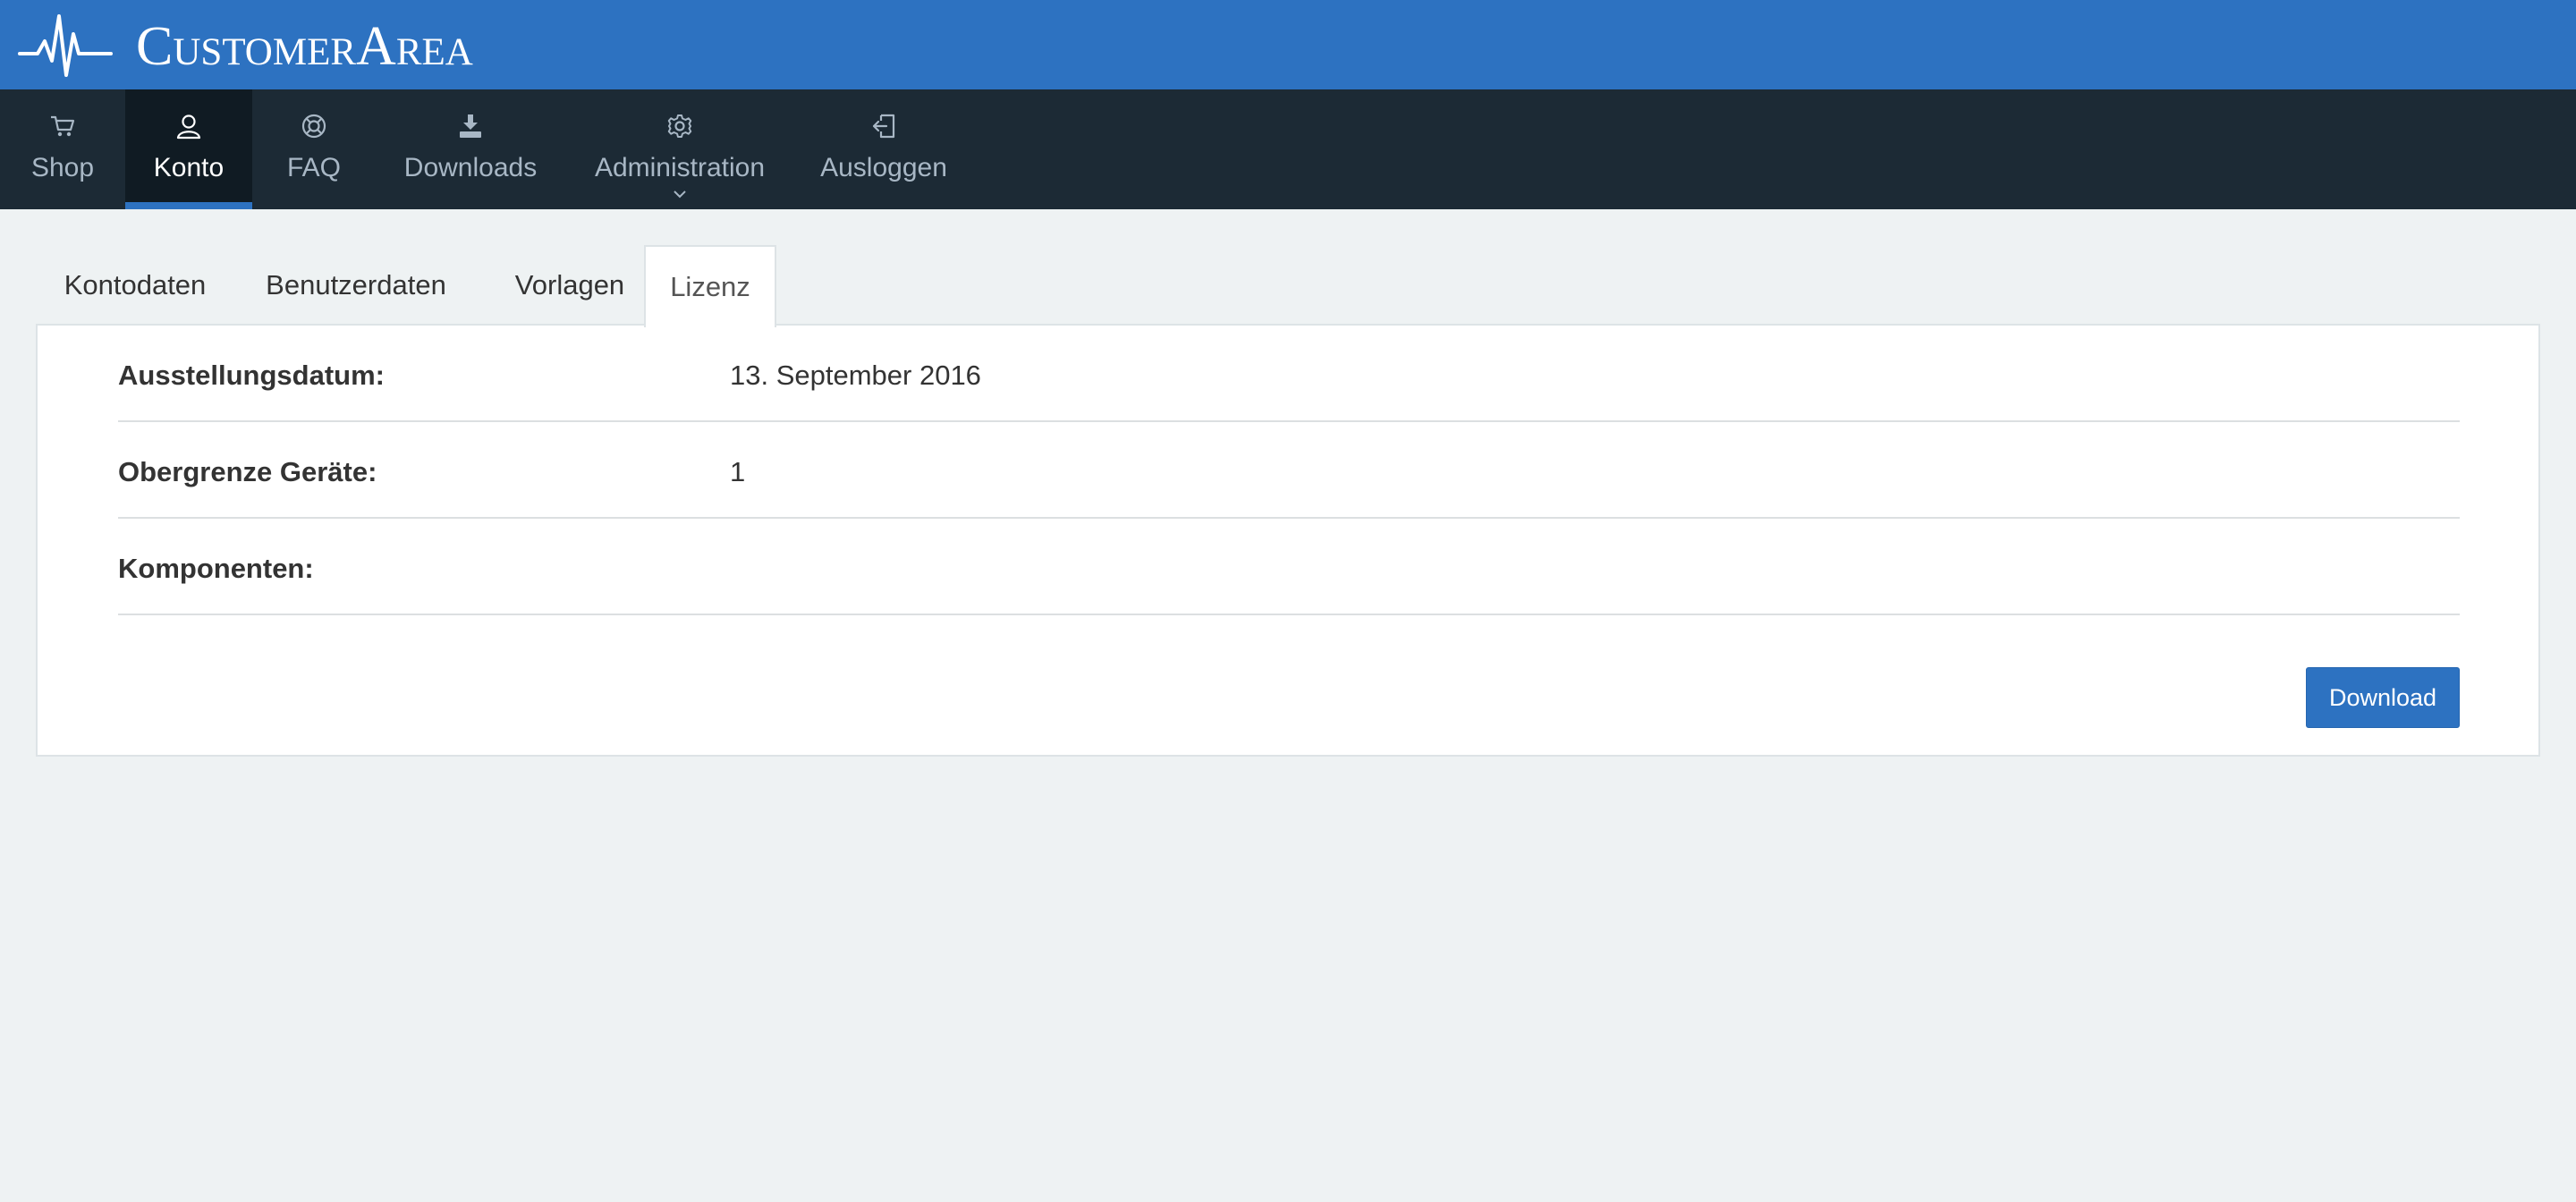 The image size is (2576, 1202). I want to click on device-limit-value: 1, so click(738, 471).